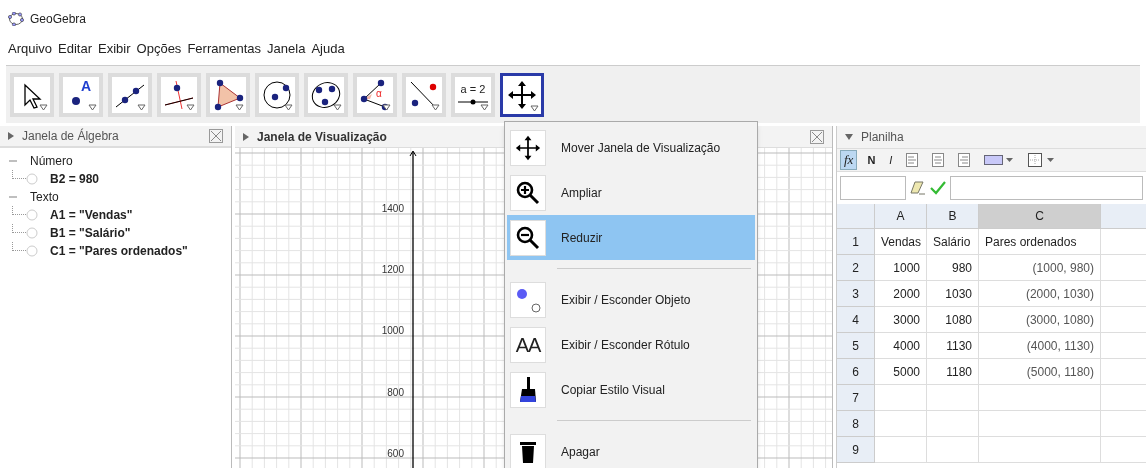  Describe the element at coordinates (953, 346) in the screenshot. I see `table-cell: 1130` at that location.